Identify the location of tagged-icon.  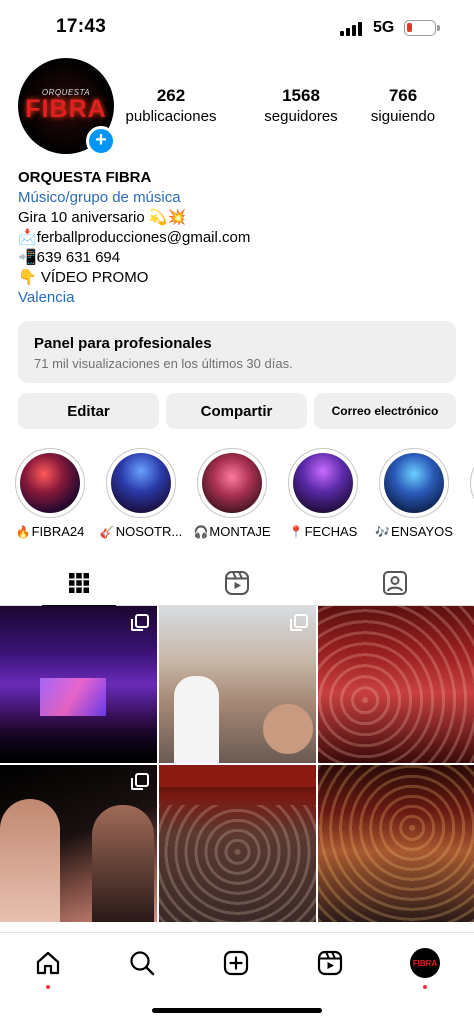
(395, 583).